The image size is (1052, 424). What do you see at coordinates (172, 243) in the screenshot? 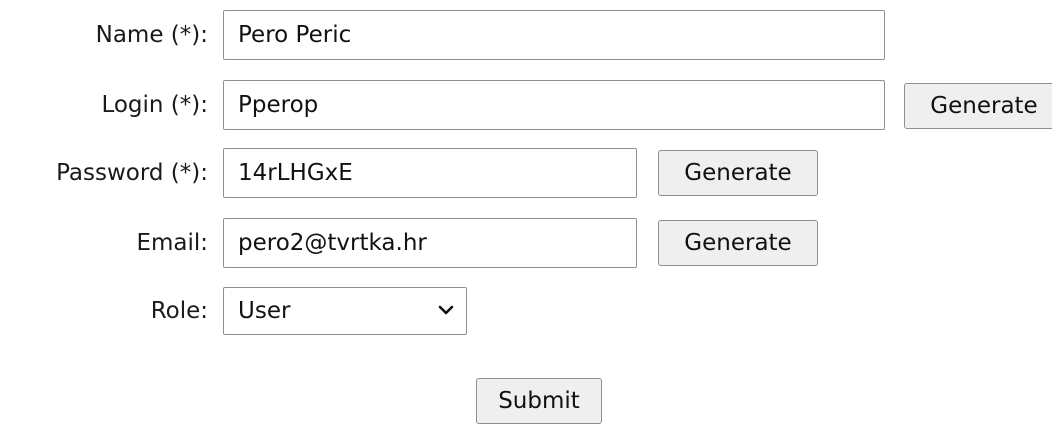
I see `email-label: Email:` at bounding box center [172, 243].